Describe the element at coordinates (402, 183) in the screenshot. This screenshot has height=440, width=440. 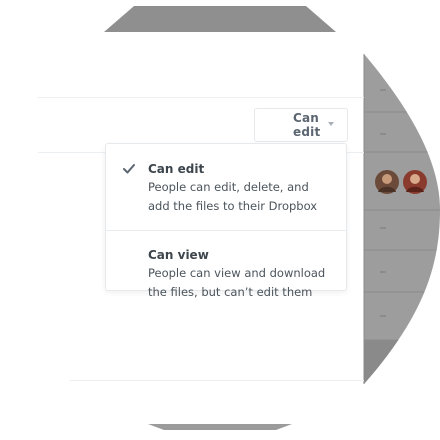
I see `member-avatars` at that location.